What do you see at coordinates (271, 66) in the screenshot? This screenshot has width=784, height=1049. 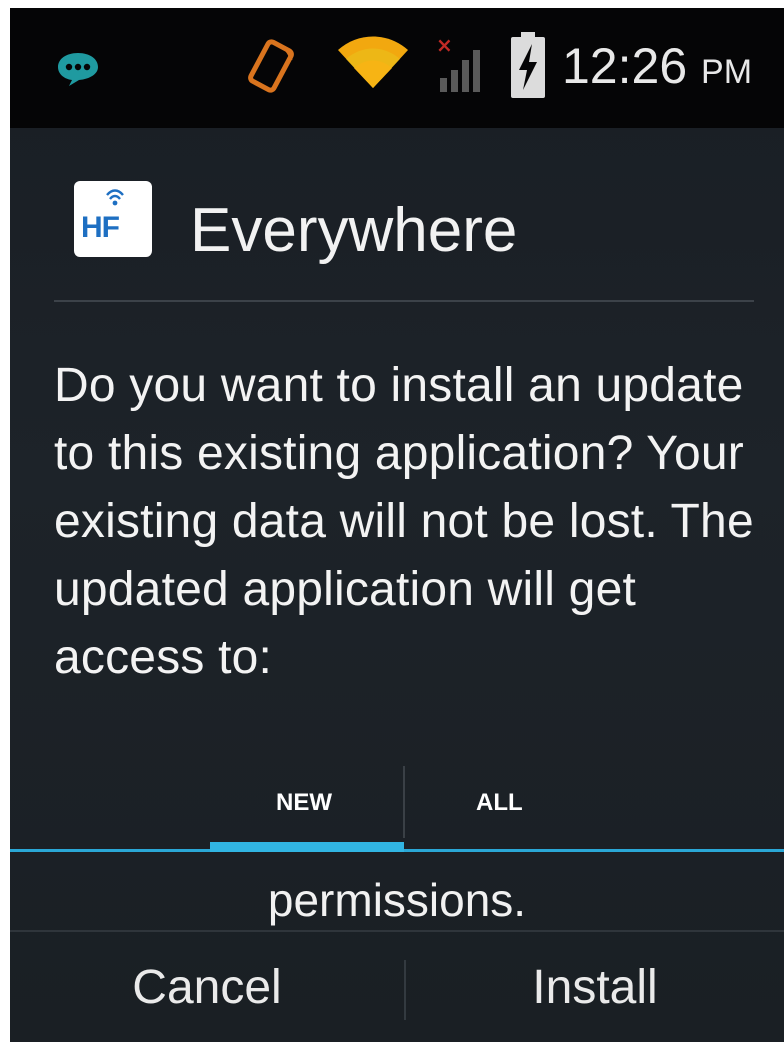 I see `screen-rotation-icon` at bounding box center [271, 66].